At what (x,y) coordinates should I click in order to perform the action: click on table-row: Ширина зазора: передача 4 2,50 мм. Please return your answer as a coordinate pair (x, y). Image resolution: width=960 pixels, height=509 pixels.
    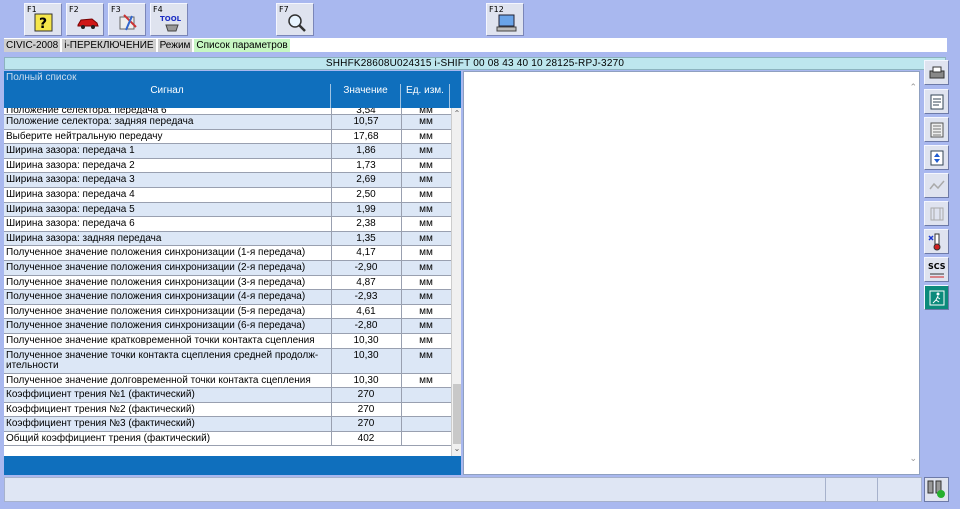
    Looking at the image, I should click on (227, 195).